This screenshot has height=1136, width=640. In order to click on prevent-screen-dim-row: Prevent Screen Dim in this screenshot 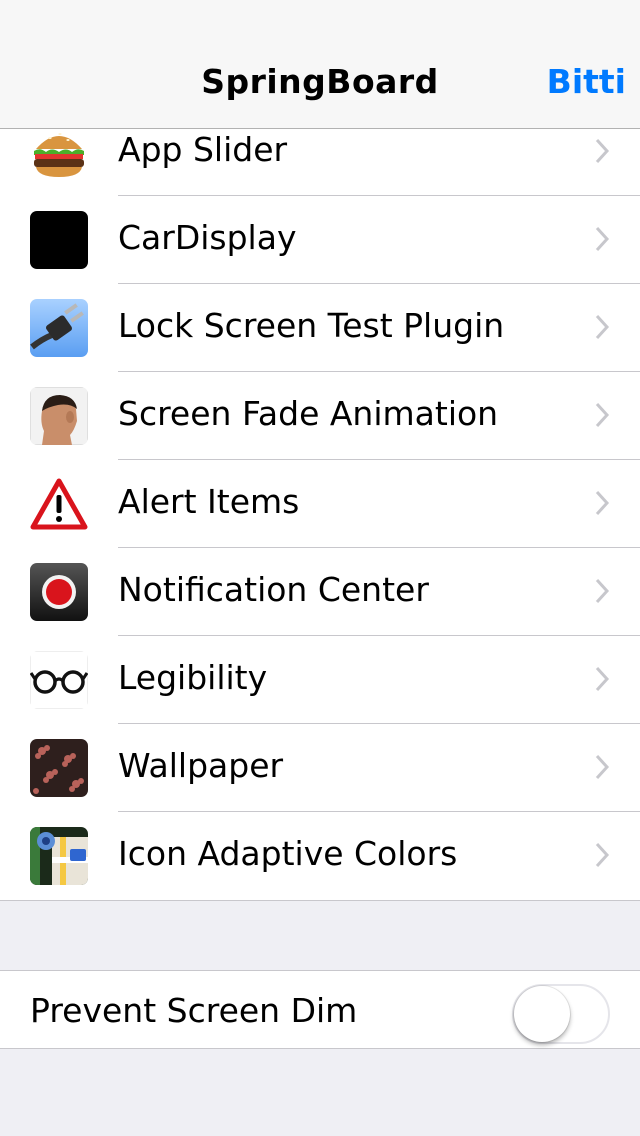, I will do `click(320, 1009)`.